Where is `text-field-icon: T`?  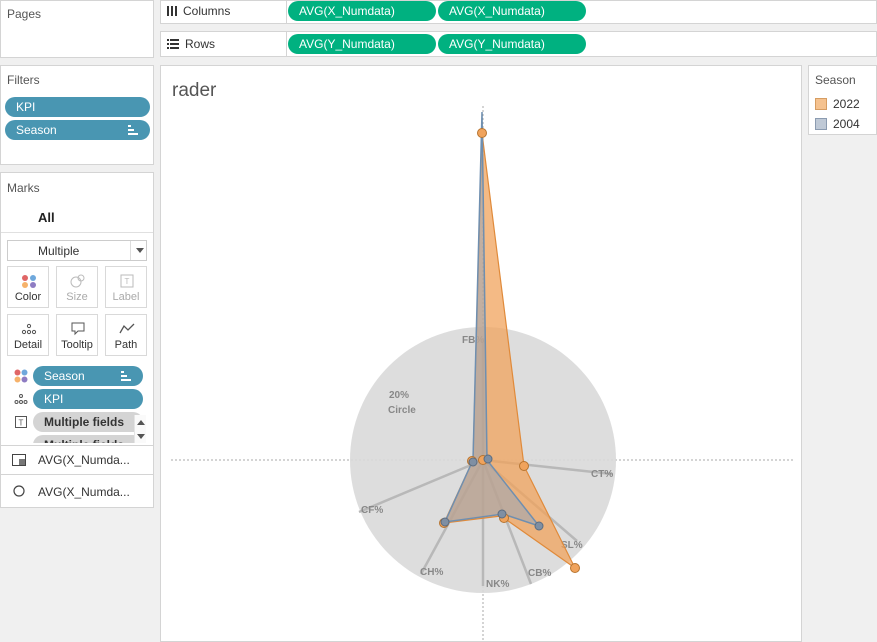
text-field-icon: T is located at coordinates (21, 422).